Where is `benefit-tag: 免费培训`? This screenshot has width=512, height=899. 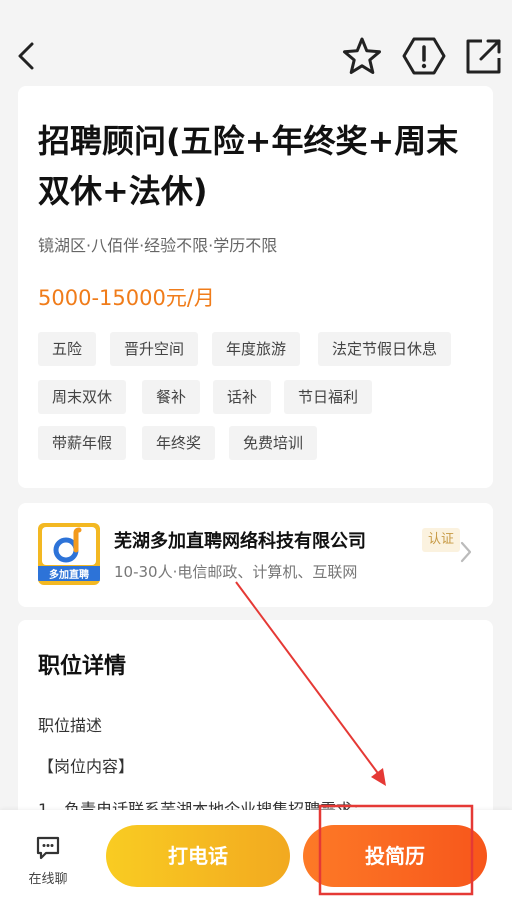
benefit-tag: 免费培训 is located at coordinates (273, 443).